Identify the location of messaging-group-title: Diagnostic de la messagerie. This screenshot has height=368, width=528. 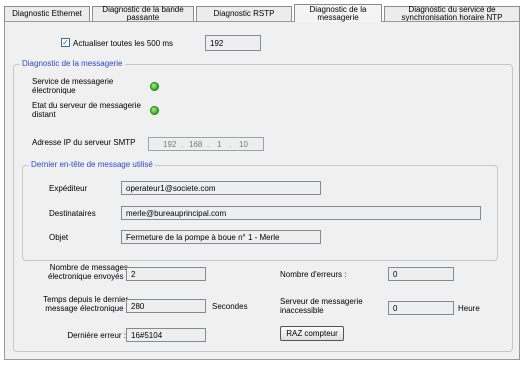
(72, 63).